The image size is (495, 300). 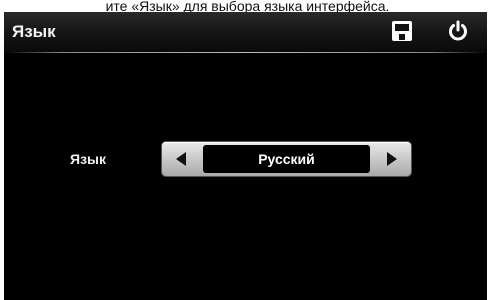 I want to click on caption-text: ите «Язык» для выбора языка интерфейса., so click(x=247, y=6).